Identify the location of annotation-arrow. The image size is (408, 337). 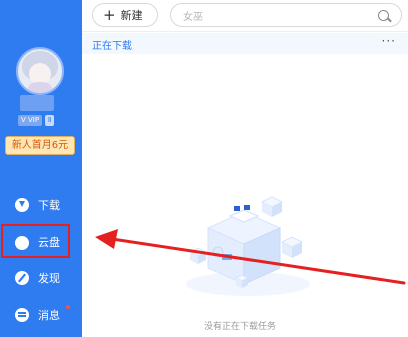
(250, 257).